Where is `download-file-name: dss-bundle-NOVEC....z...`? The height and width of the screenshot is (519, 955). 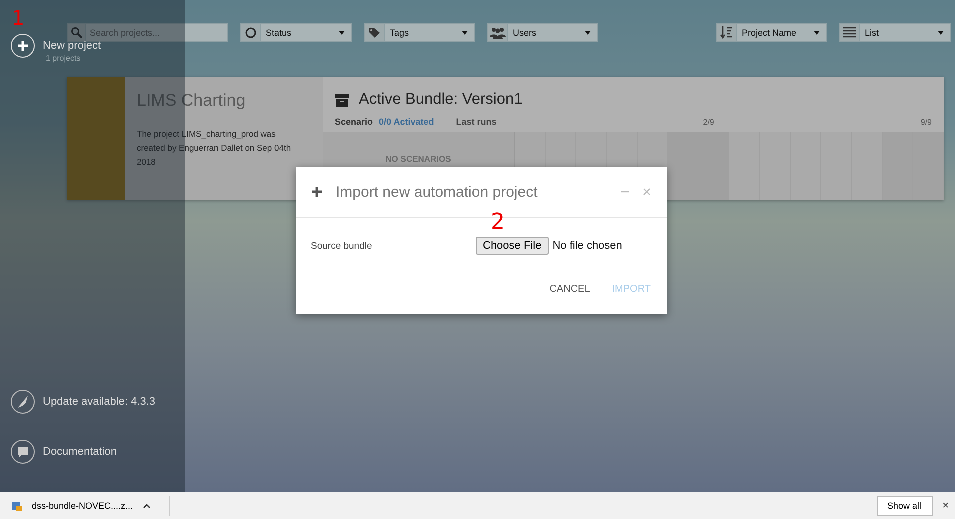
download-file-name: dss-bundle-NOVEC....z... is located at coordinates (83, 505).